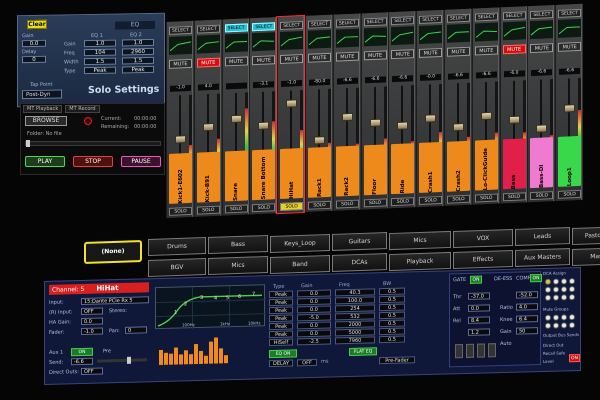 This screenshot has height=400, width=600. I want to click on eq-band-point: 5, so click(227, 298).